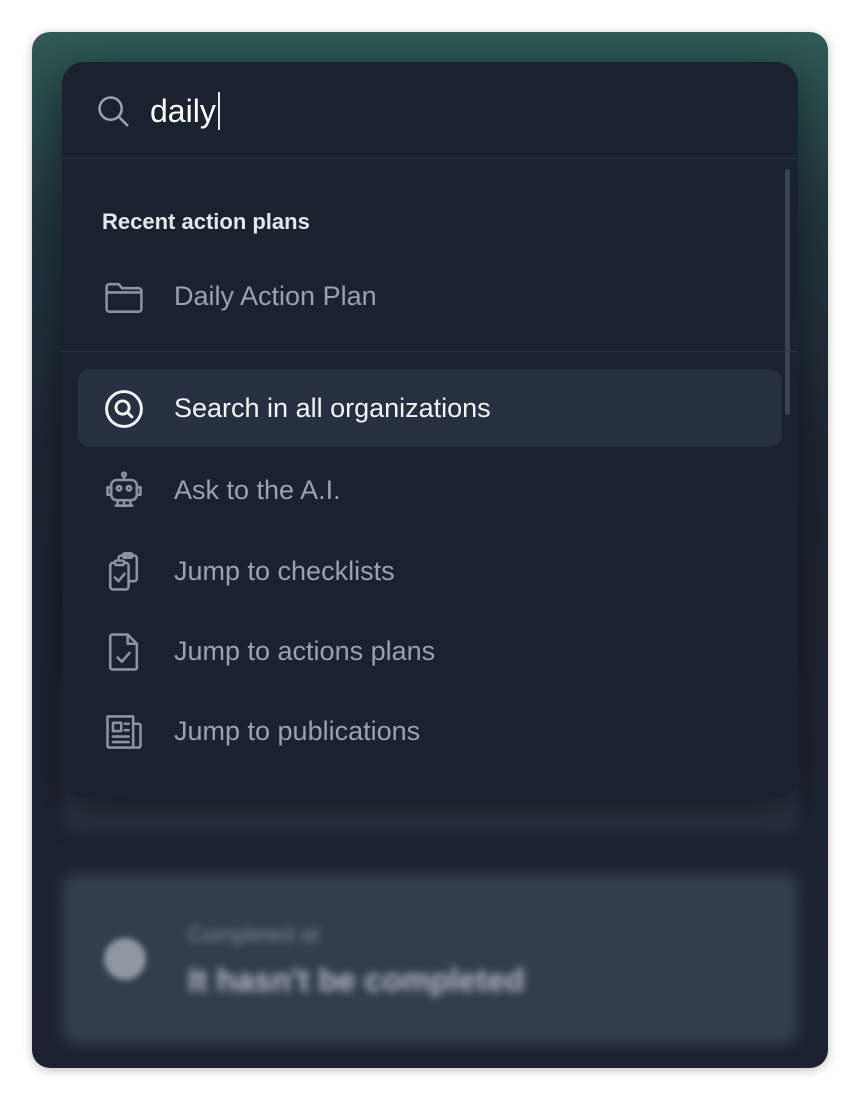 The width and height of the screenshot is (860, 1100). Describe the element at coordinates (124, 489) in the screenshot. I see `robot-icon` at that location.